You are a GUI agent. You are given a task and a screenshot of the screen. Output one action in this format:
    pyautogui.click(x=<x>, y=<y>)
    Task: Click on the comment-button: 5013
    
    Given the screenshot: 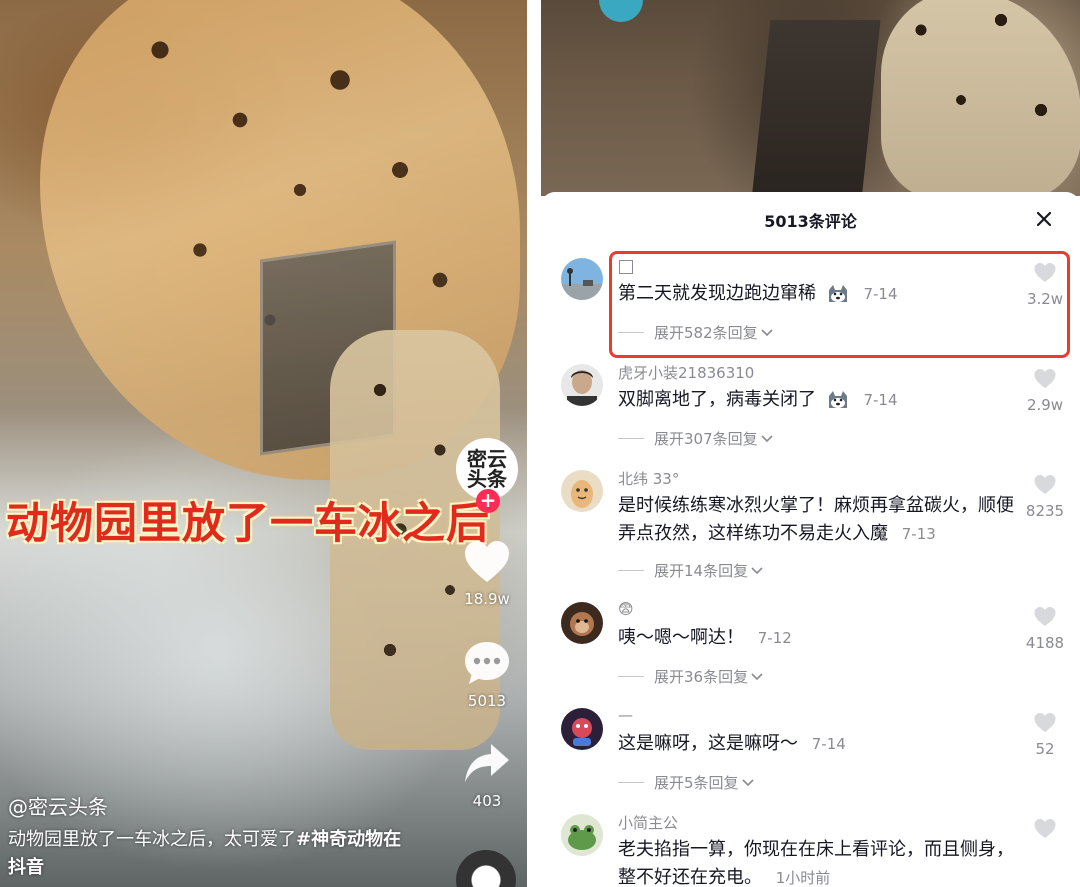 What is the action you would take?
    pyautogui.click(x=487, y=675)
    